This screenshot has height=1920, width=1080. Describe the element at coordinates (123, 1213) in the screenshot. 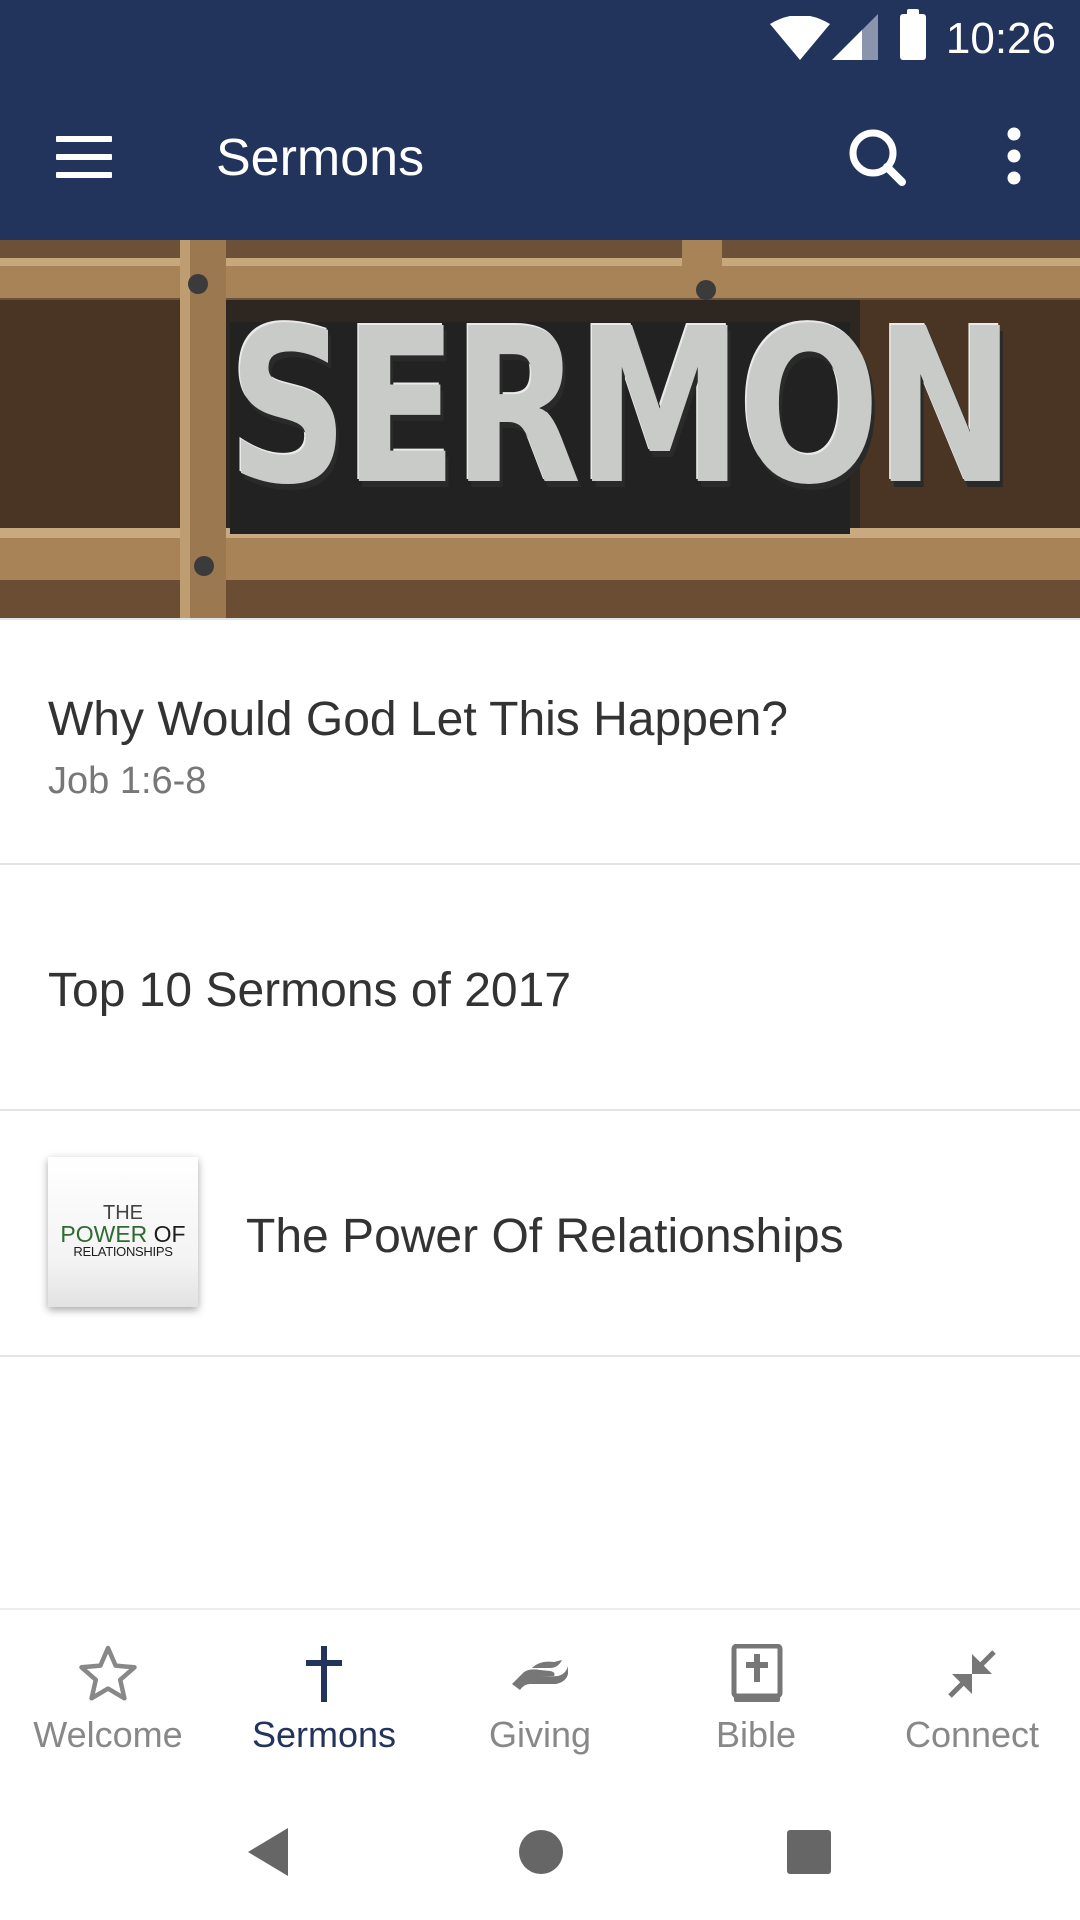

I see `thumbnail-text-line1: THE` at that location.